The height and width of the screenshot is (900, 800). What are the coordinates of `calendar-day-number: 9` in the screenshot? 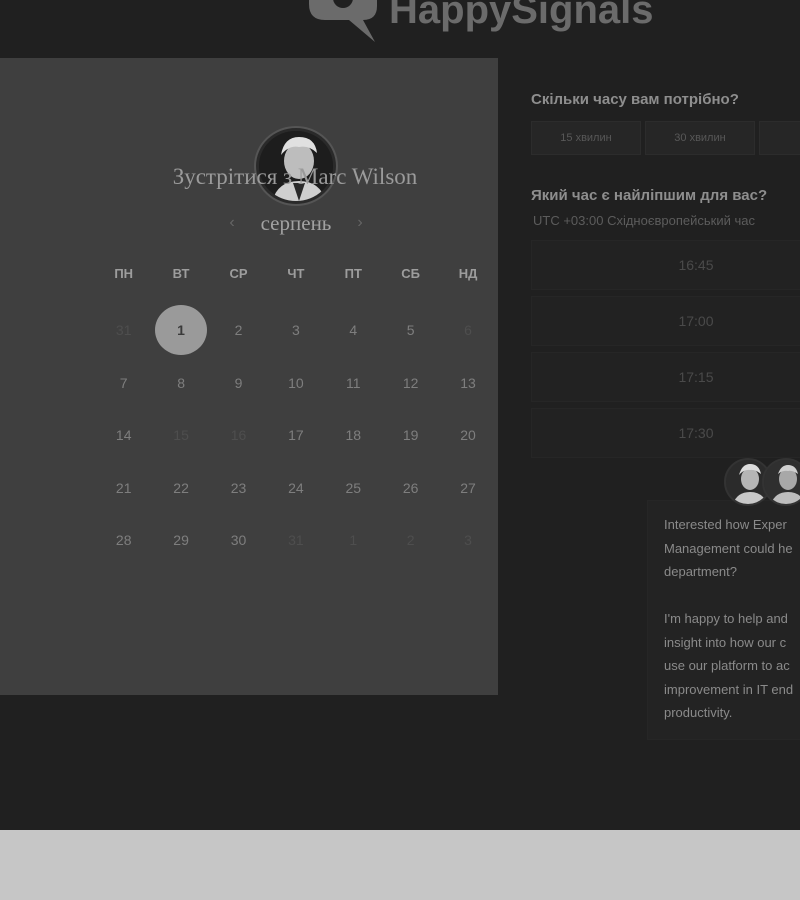 It's located at (238, 382).